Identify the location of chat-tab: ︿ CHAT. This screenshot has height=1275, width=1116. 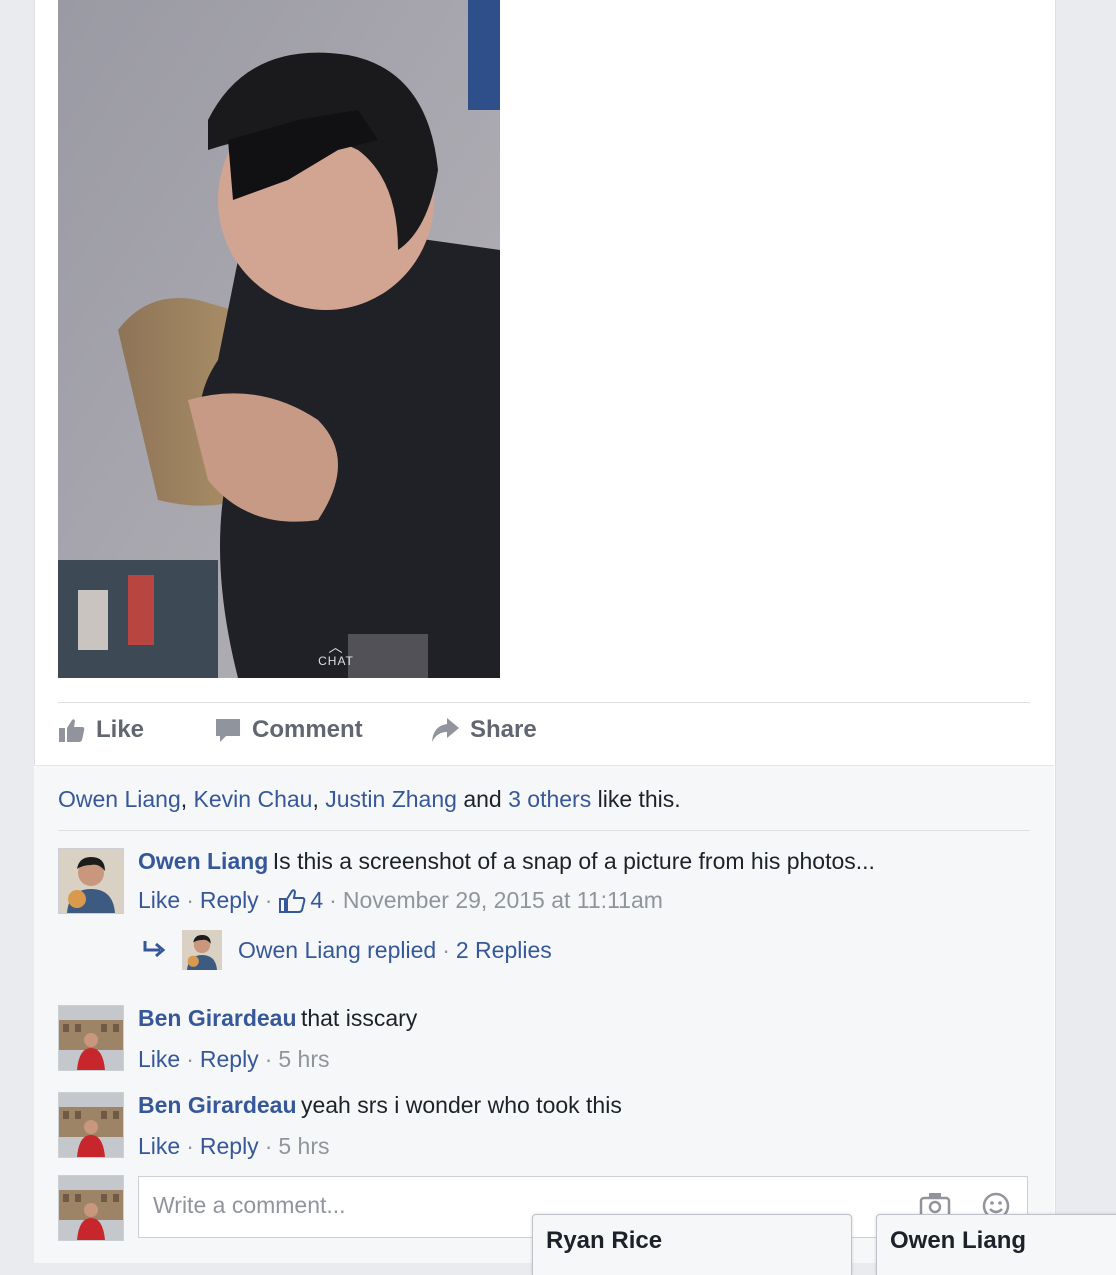
(336, 654).